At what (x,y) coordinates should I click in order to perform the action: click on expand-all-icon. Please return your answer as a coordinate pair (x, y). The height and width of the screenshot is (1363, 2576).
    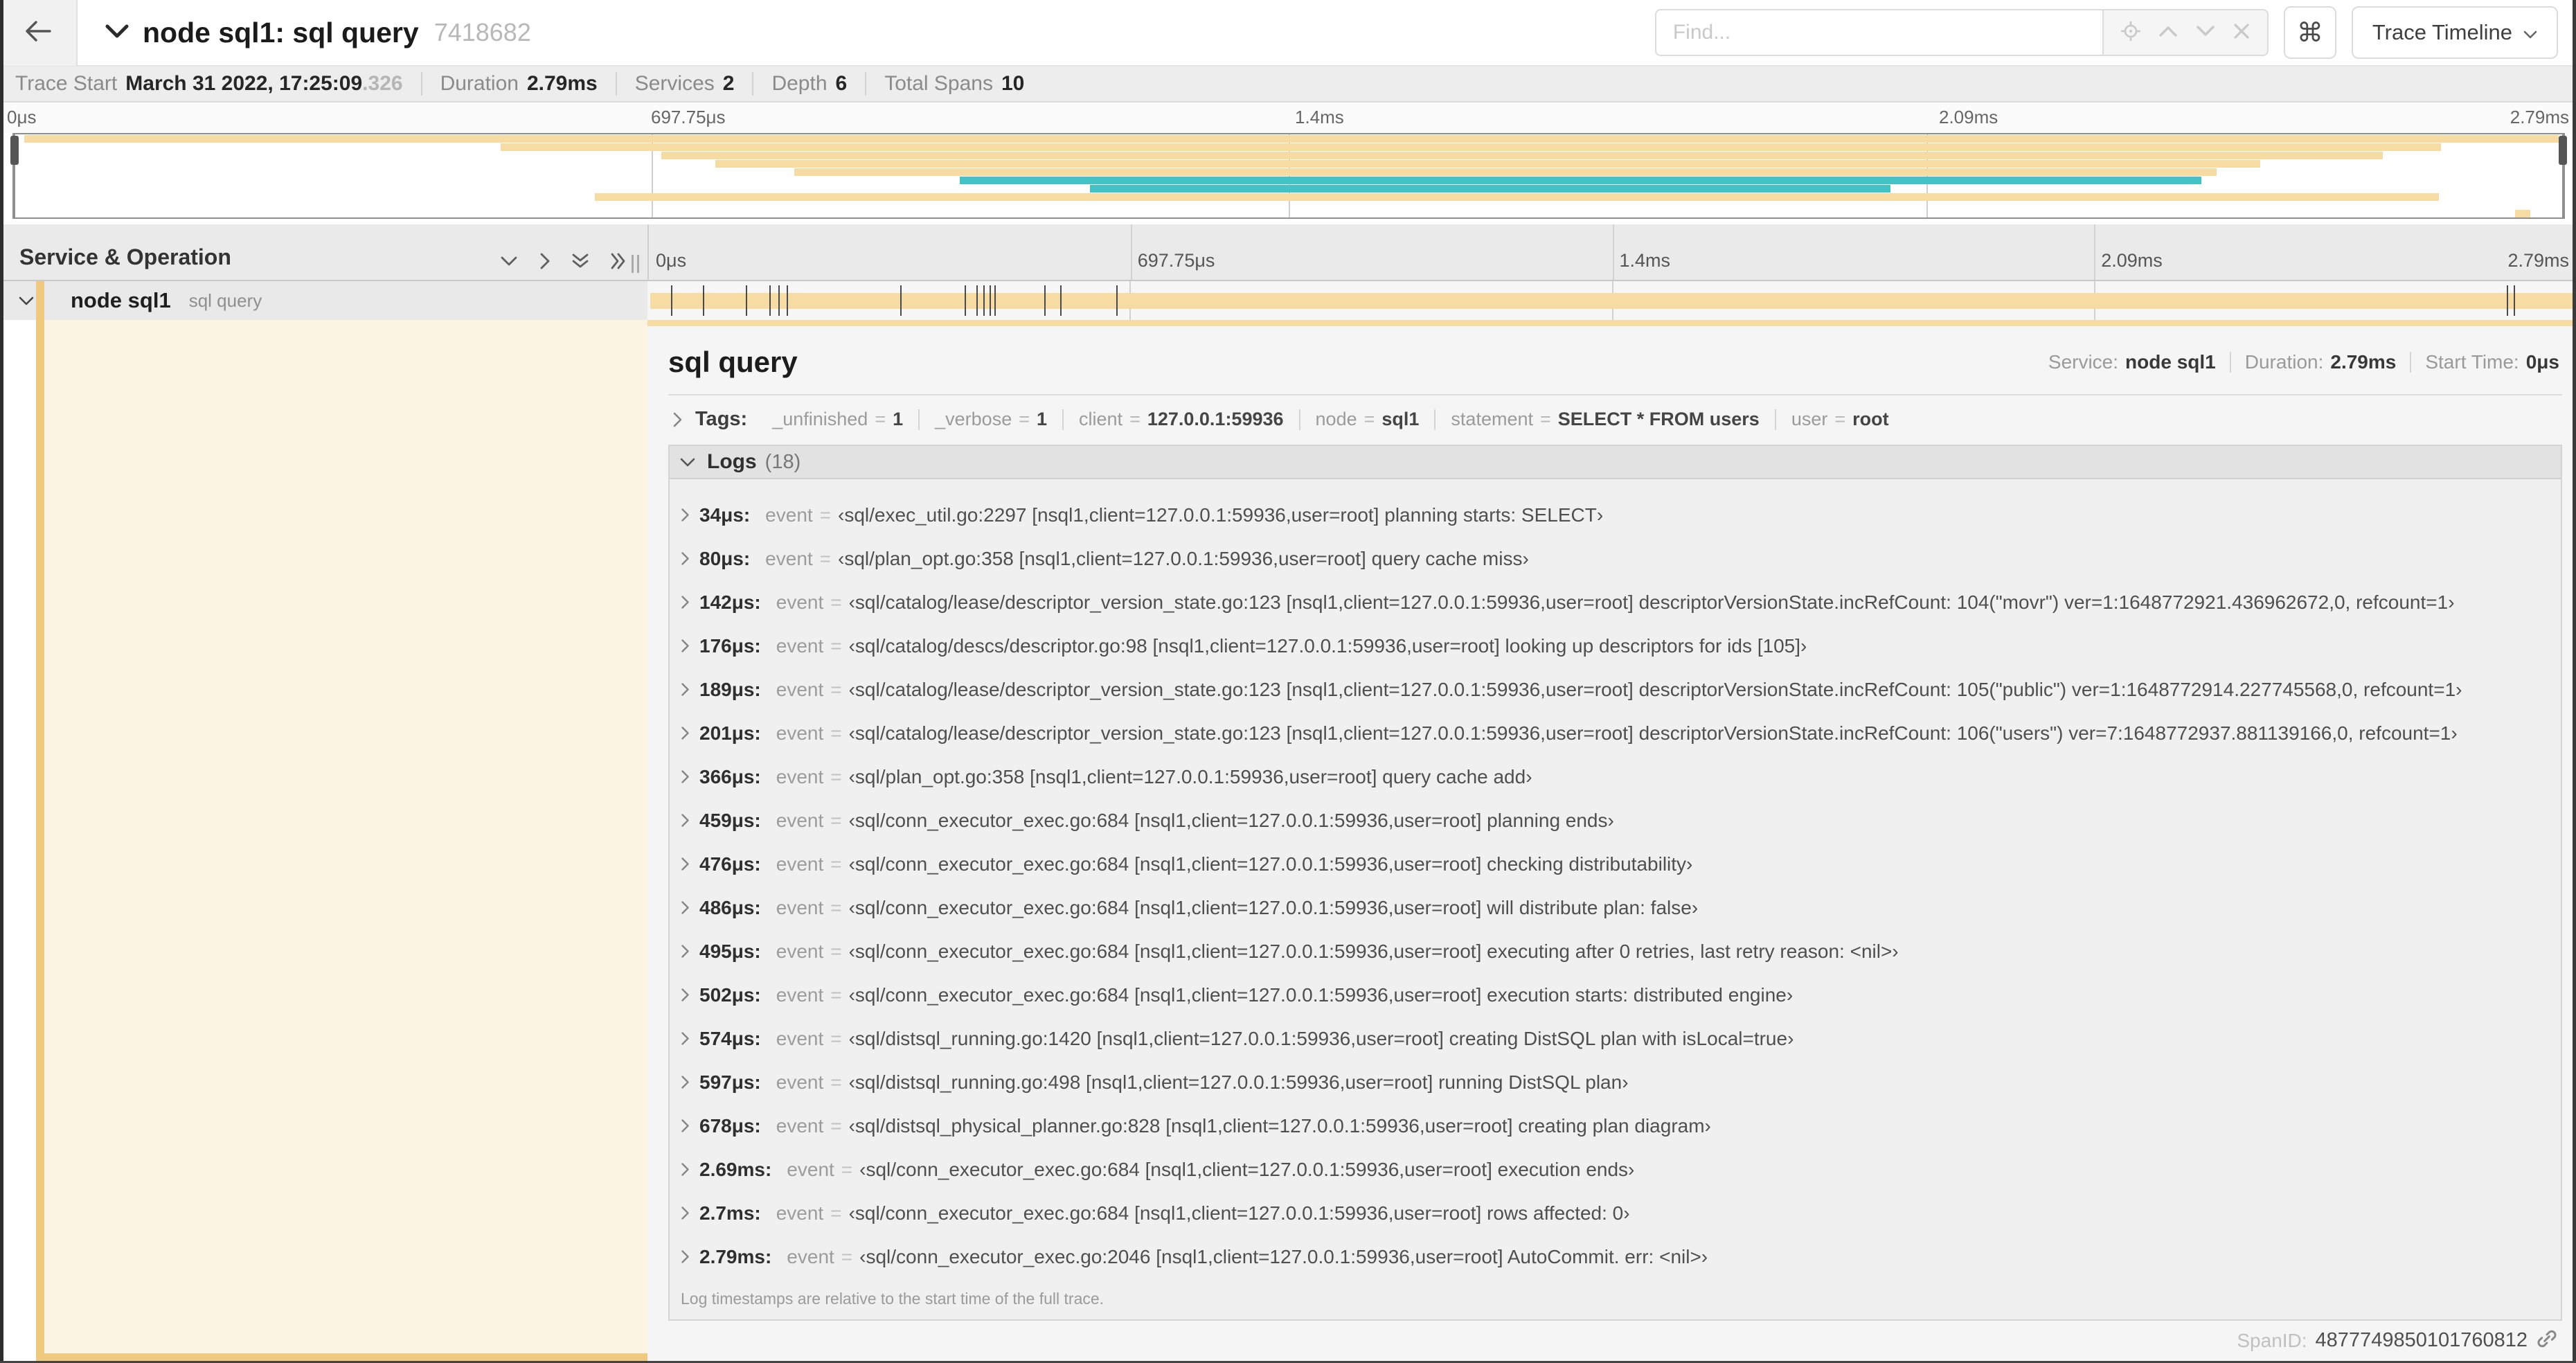
    Looking at the image, I should click on (618, 261).